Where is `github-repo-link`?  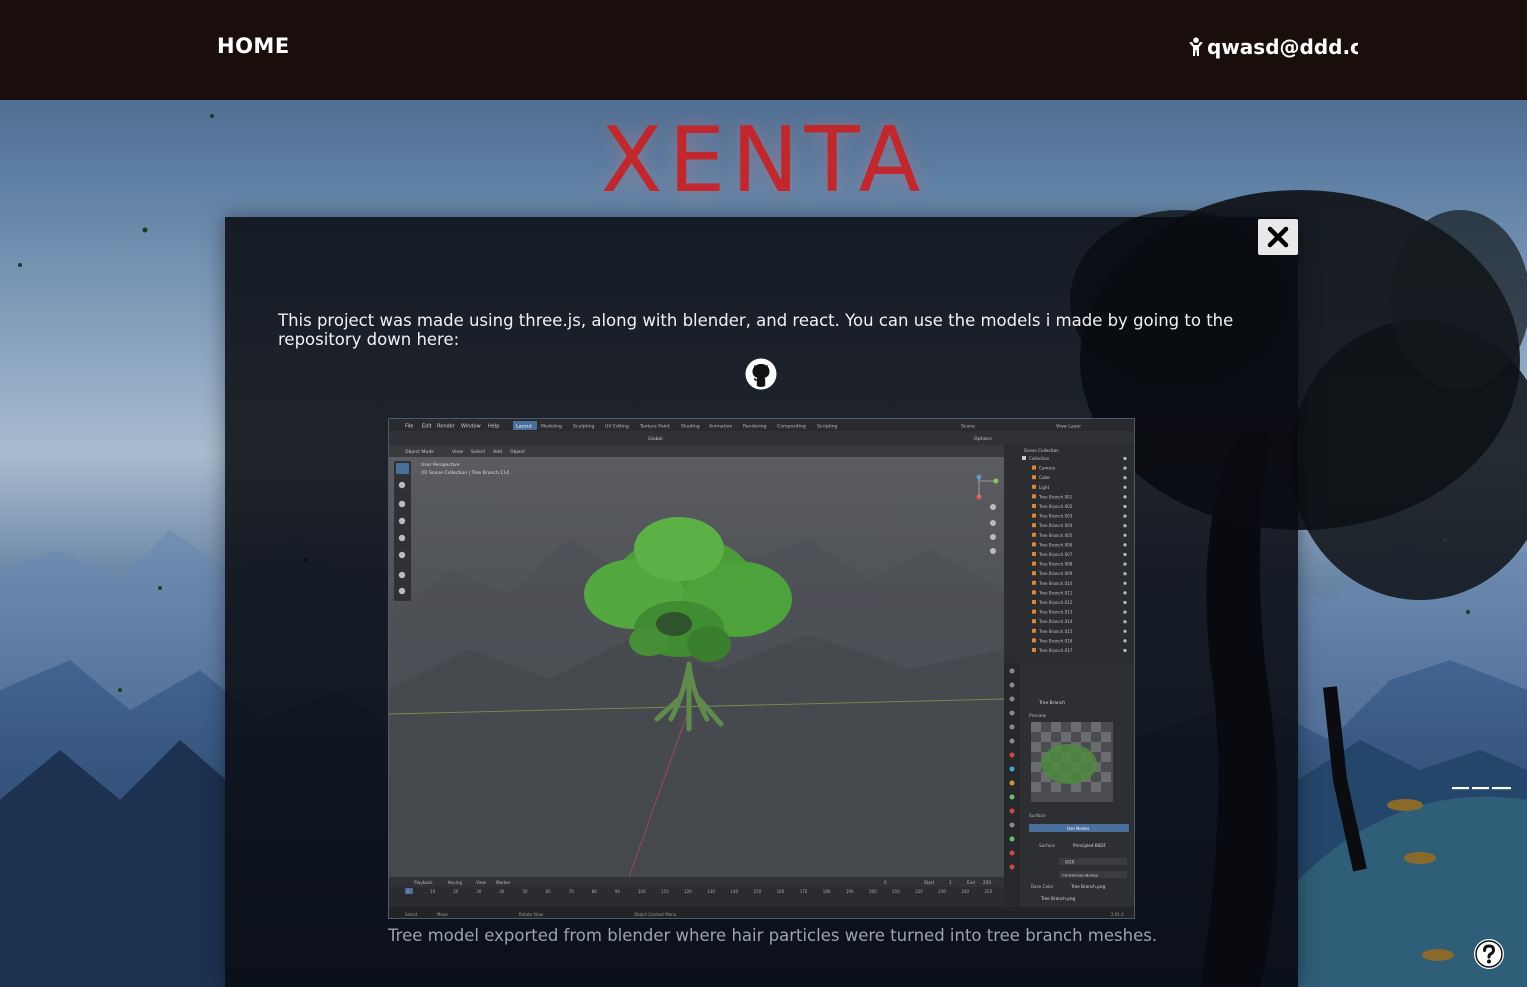
github-repo-link is located at coordinates (761, 374).